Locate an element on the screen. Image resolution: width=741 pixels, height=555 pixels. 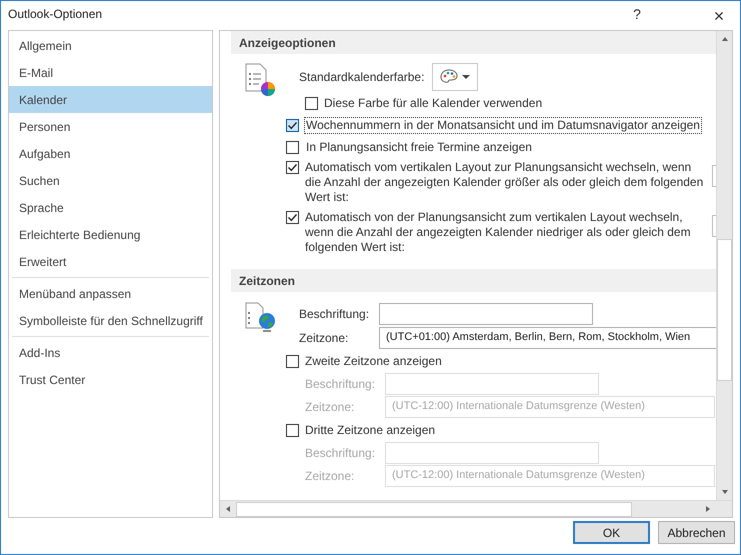
field-label: Standardkalenderfarbe: is located at coordinates (362, 77).